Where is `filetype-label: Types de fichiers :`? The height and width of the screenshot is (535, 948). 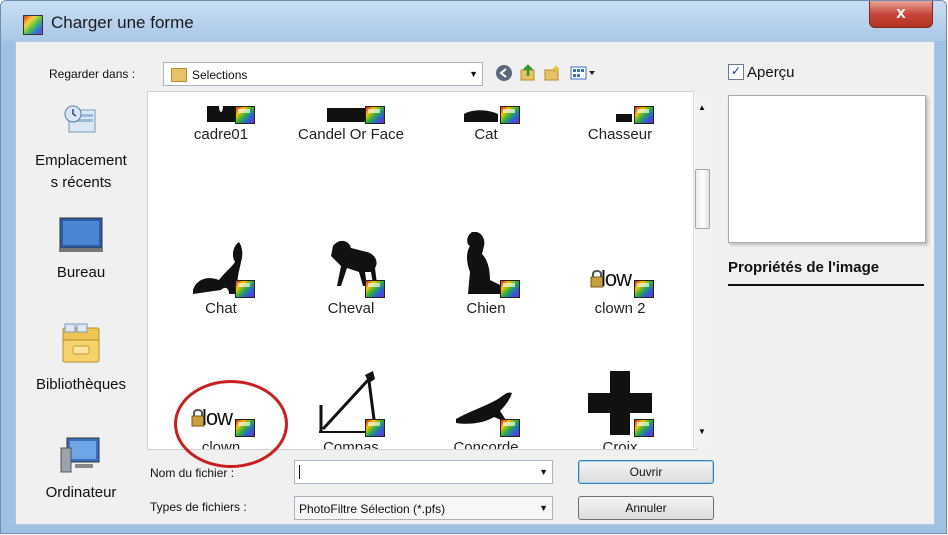 filetype-label: Types de fichiers : is located at coordinates (198, 507).